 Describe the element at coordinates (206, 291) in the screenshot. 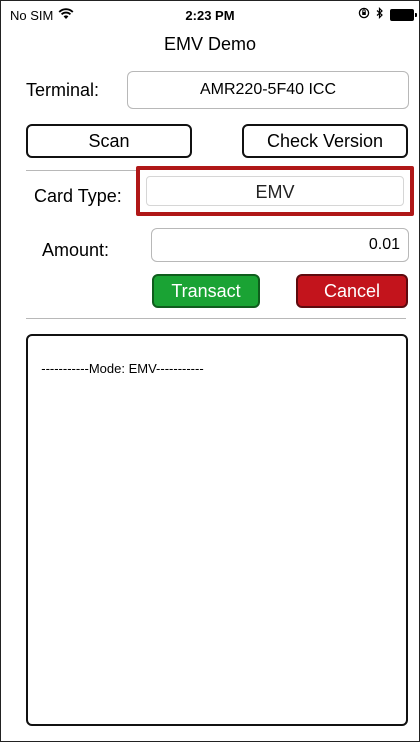

I see `transact-button: Transact` at that location.